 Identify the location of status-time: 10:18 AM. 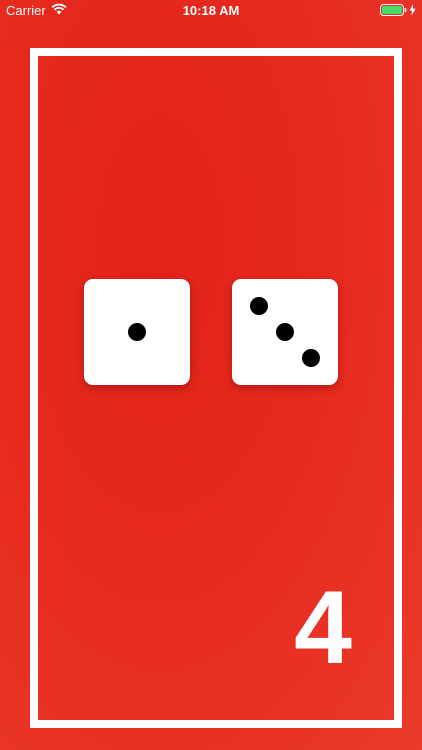
(211, 10).